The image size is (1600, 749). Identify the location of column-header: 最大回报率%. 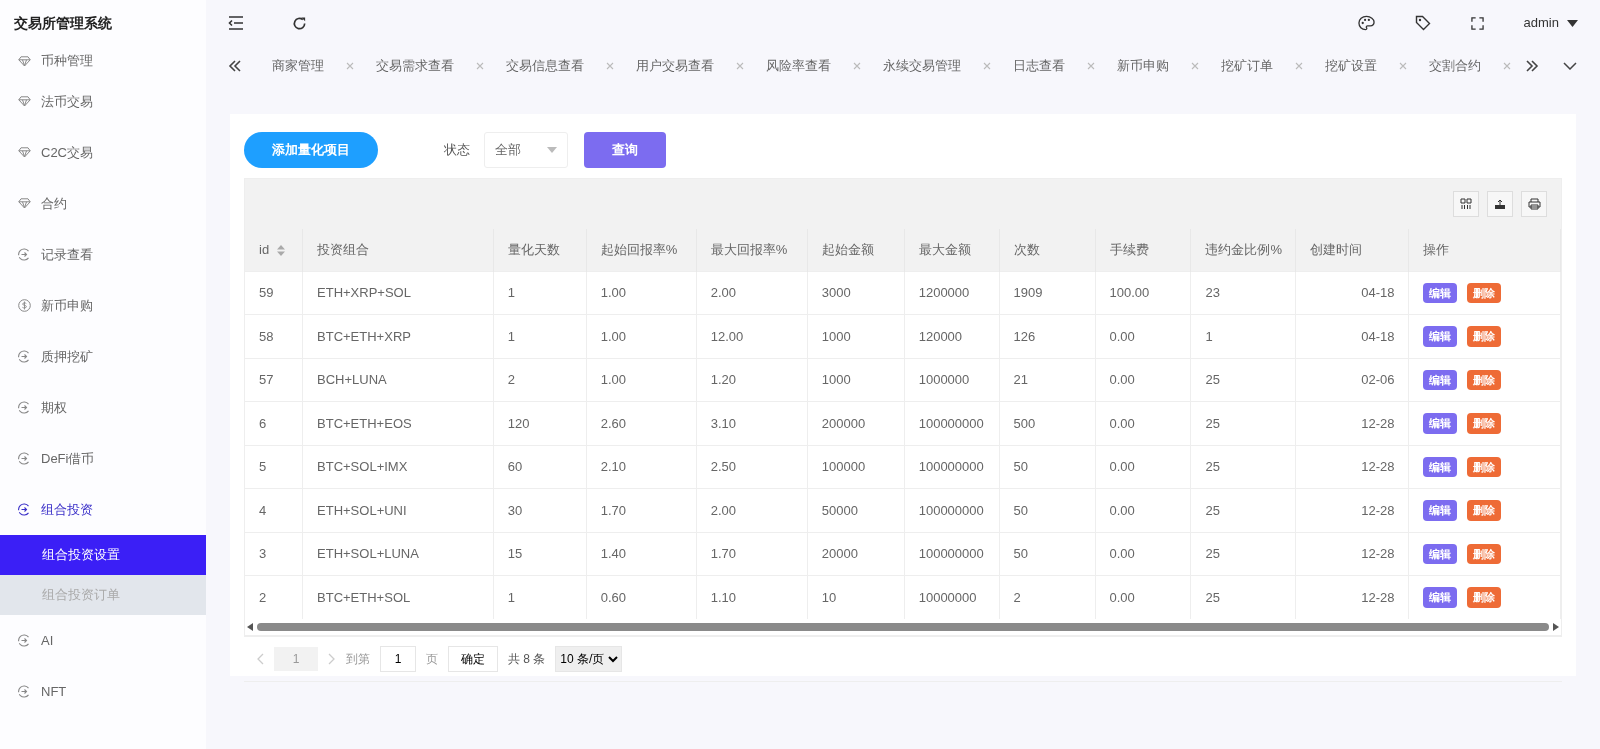
(749, 249).